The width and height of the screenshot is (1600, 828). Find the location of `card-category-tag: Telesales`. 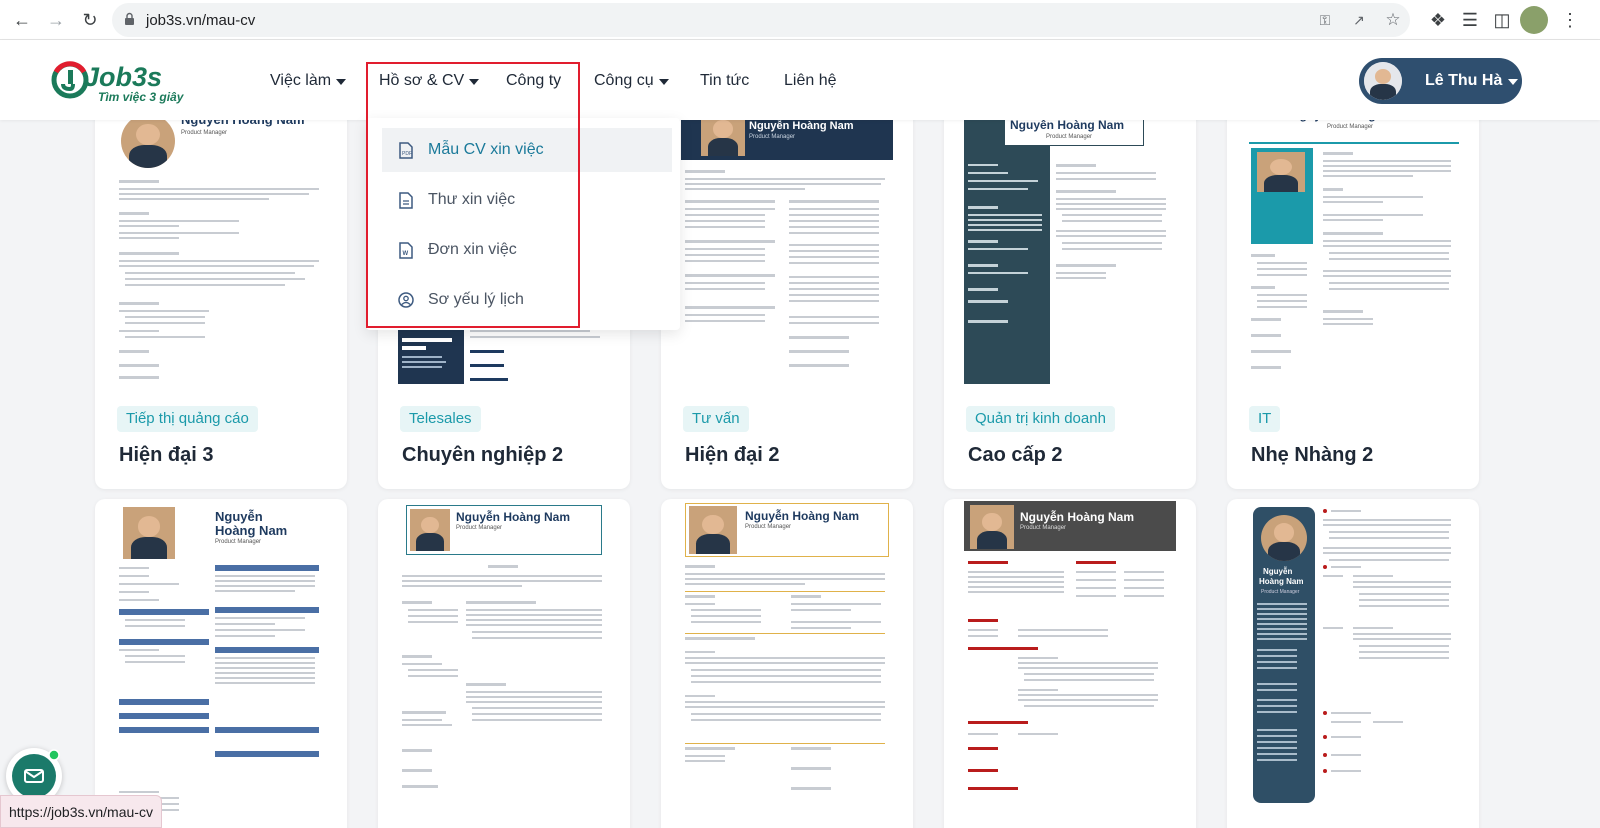

card-category-tag: Telesales is located at coordinates (440, 419).